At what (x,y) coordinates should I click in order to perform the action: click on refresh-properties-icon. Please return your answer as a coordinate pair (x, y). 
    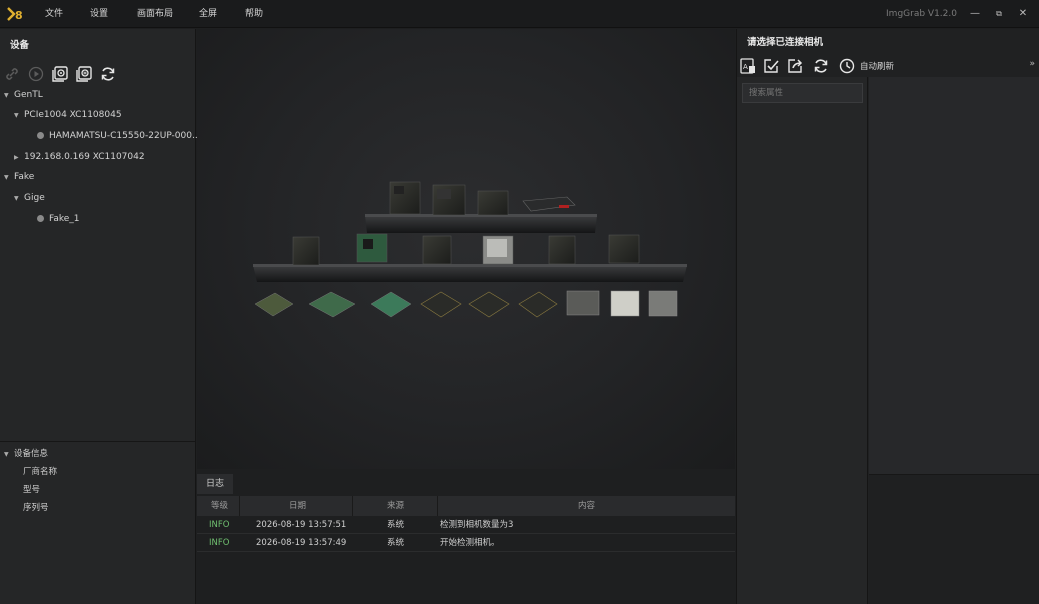
    Looking at the image, I should click on (821, 66).